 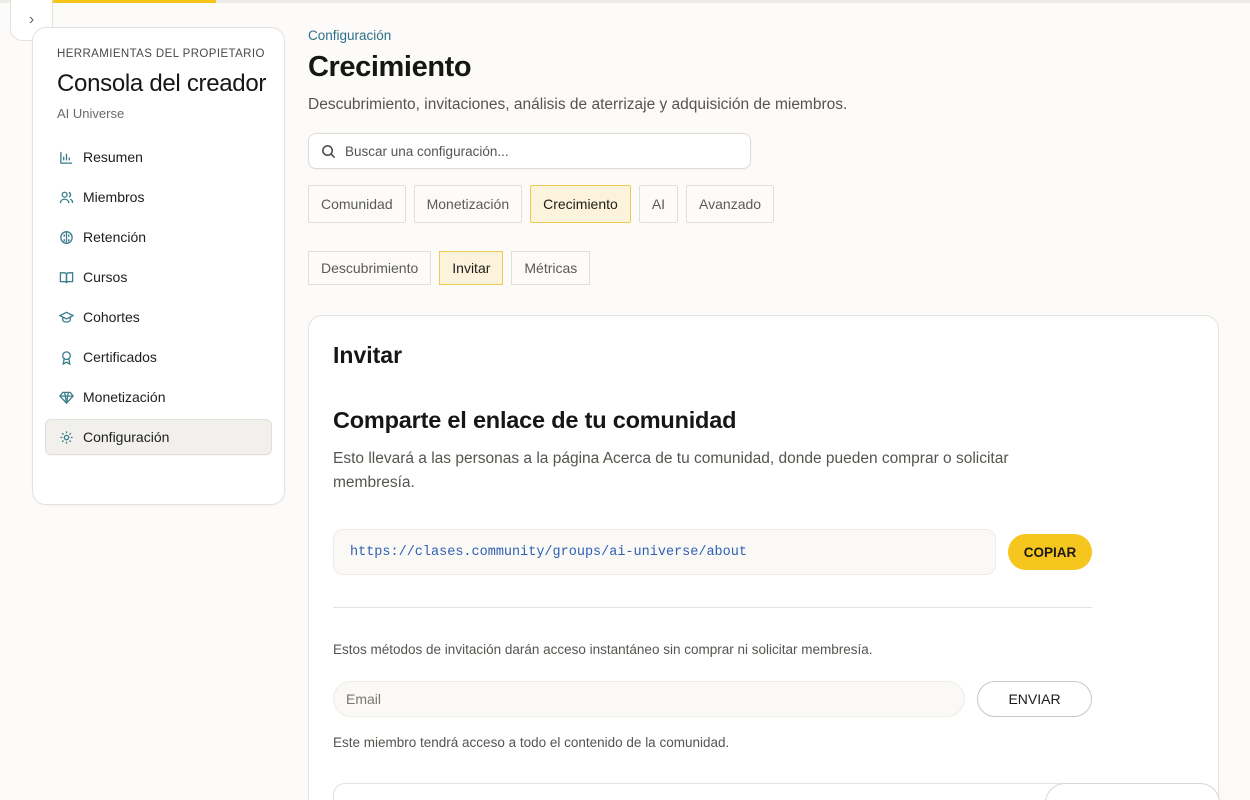 What do you see at coordinates (580, 204) in the screenshot?
I see `tab-crecimiento: Crecimiento` at bounding box center [580, 204].